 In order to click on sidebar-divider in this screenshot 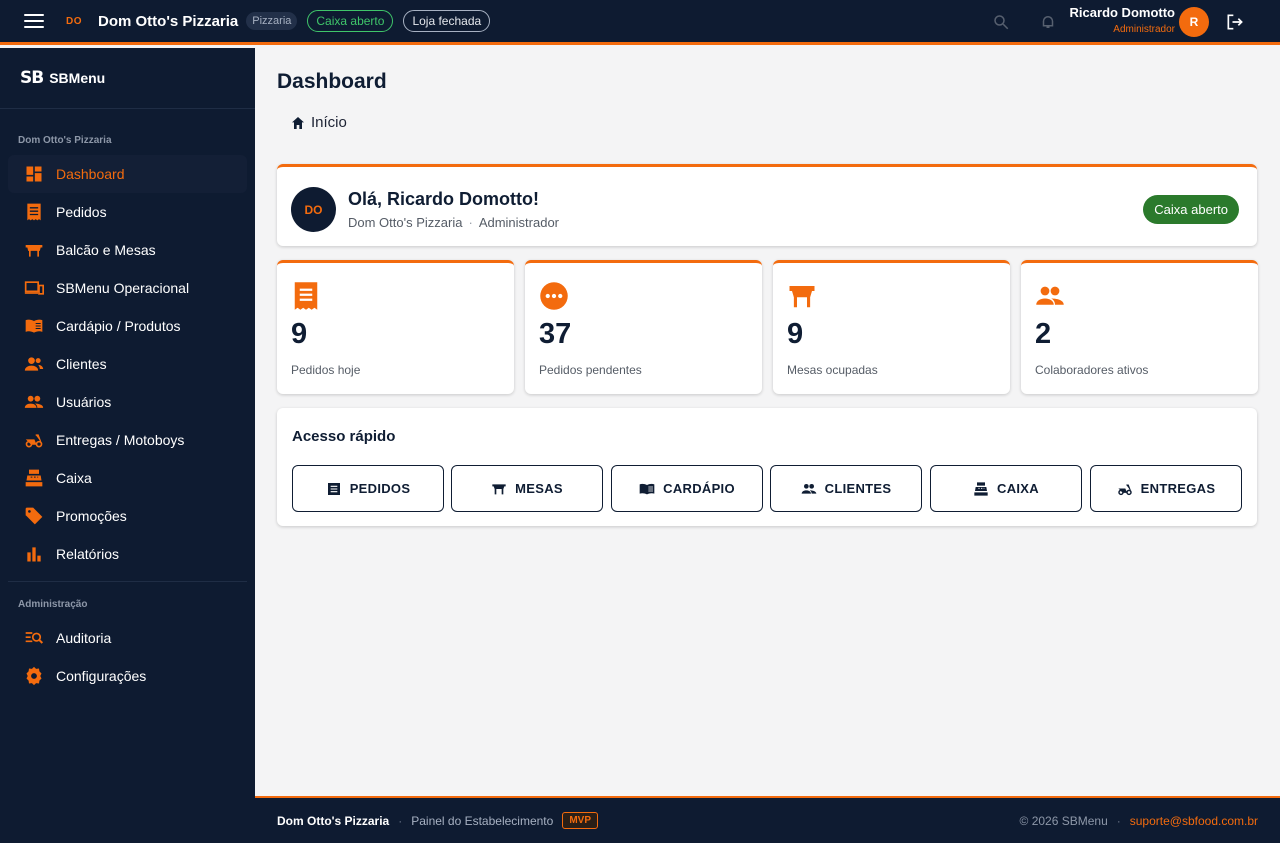, I will do `click(127, 581)`.